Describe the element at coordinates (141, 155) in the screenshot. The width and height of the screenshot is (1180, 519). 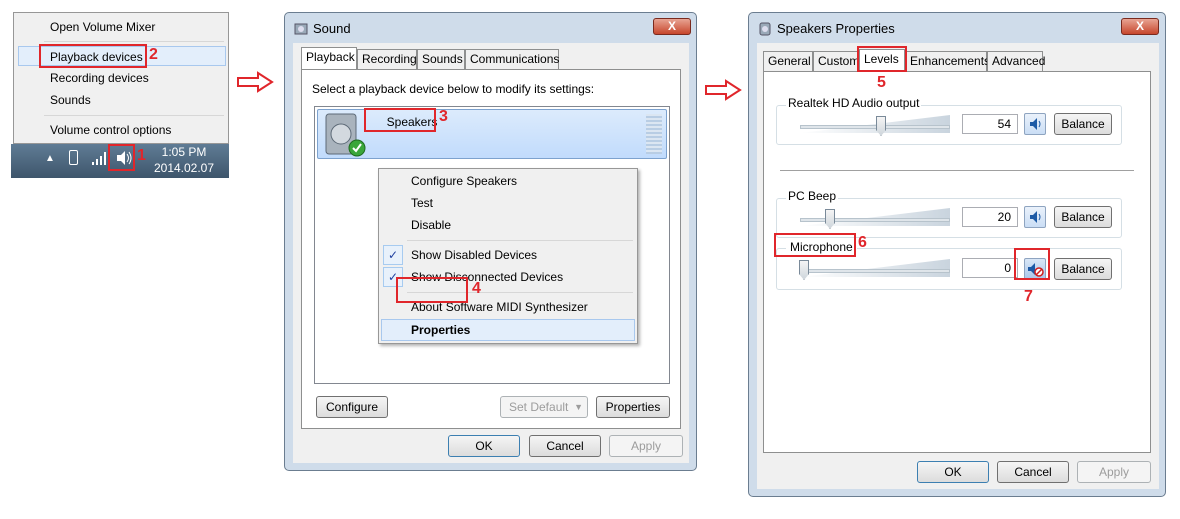
I see `step-number: 1` at that location.